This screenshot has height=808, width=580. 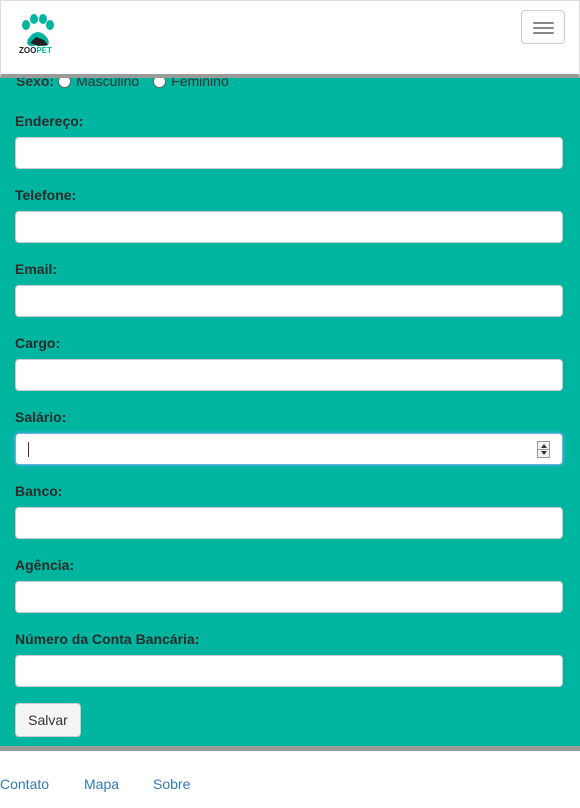 What do you see at coordinates (101, 784) in the screenshot?
I see `footer-link-mapa: Mapa` at bounding box center [101, 784].